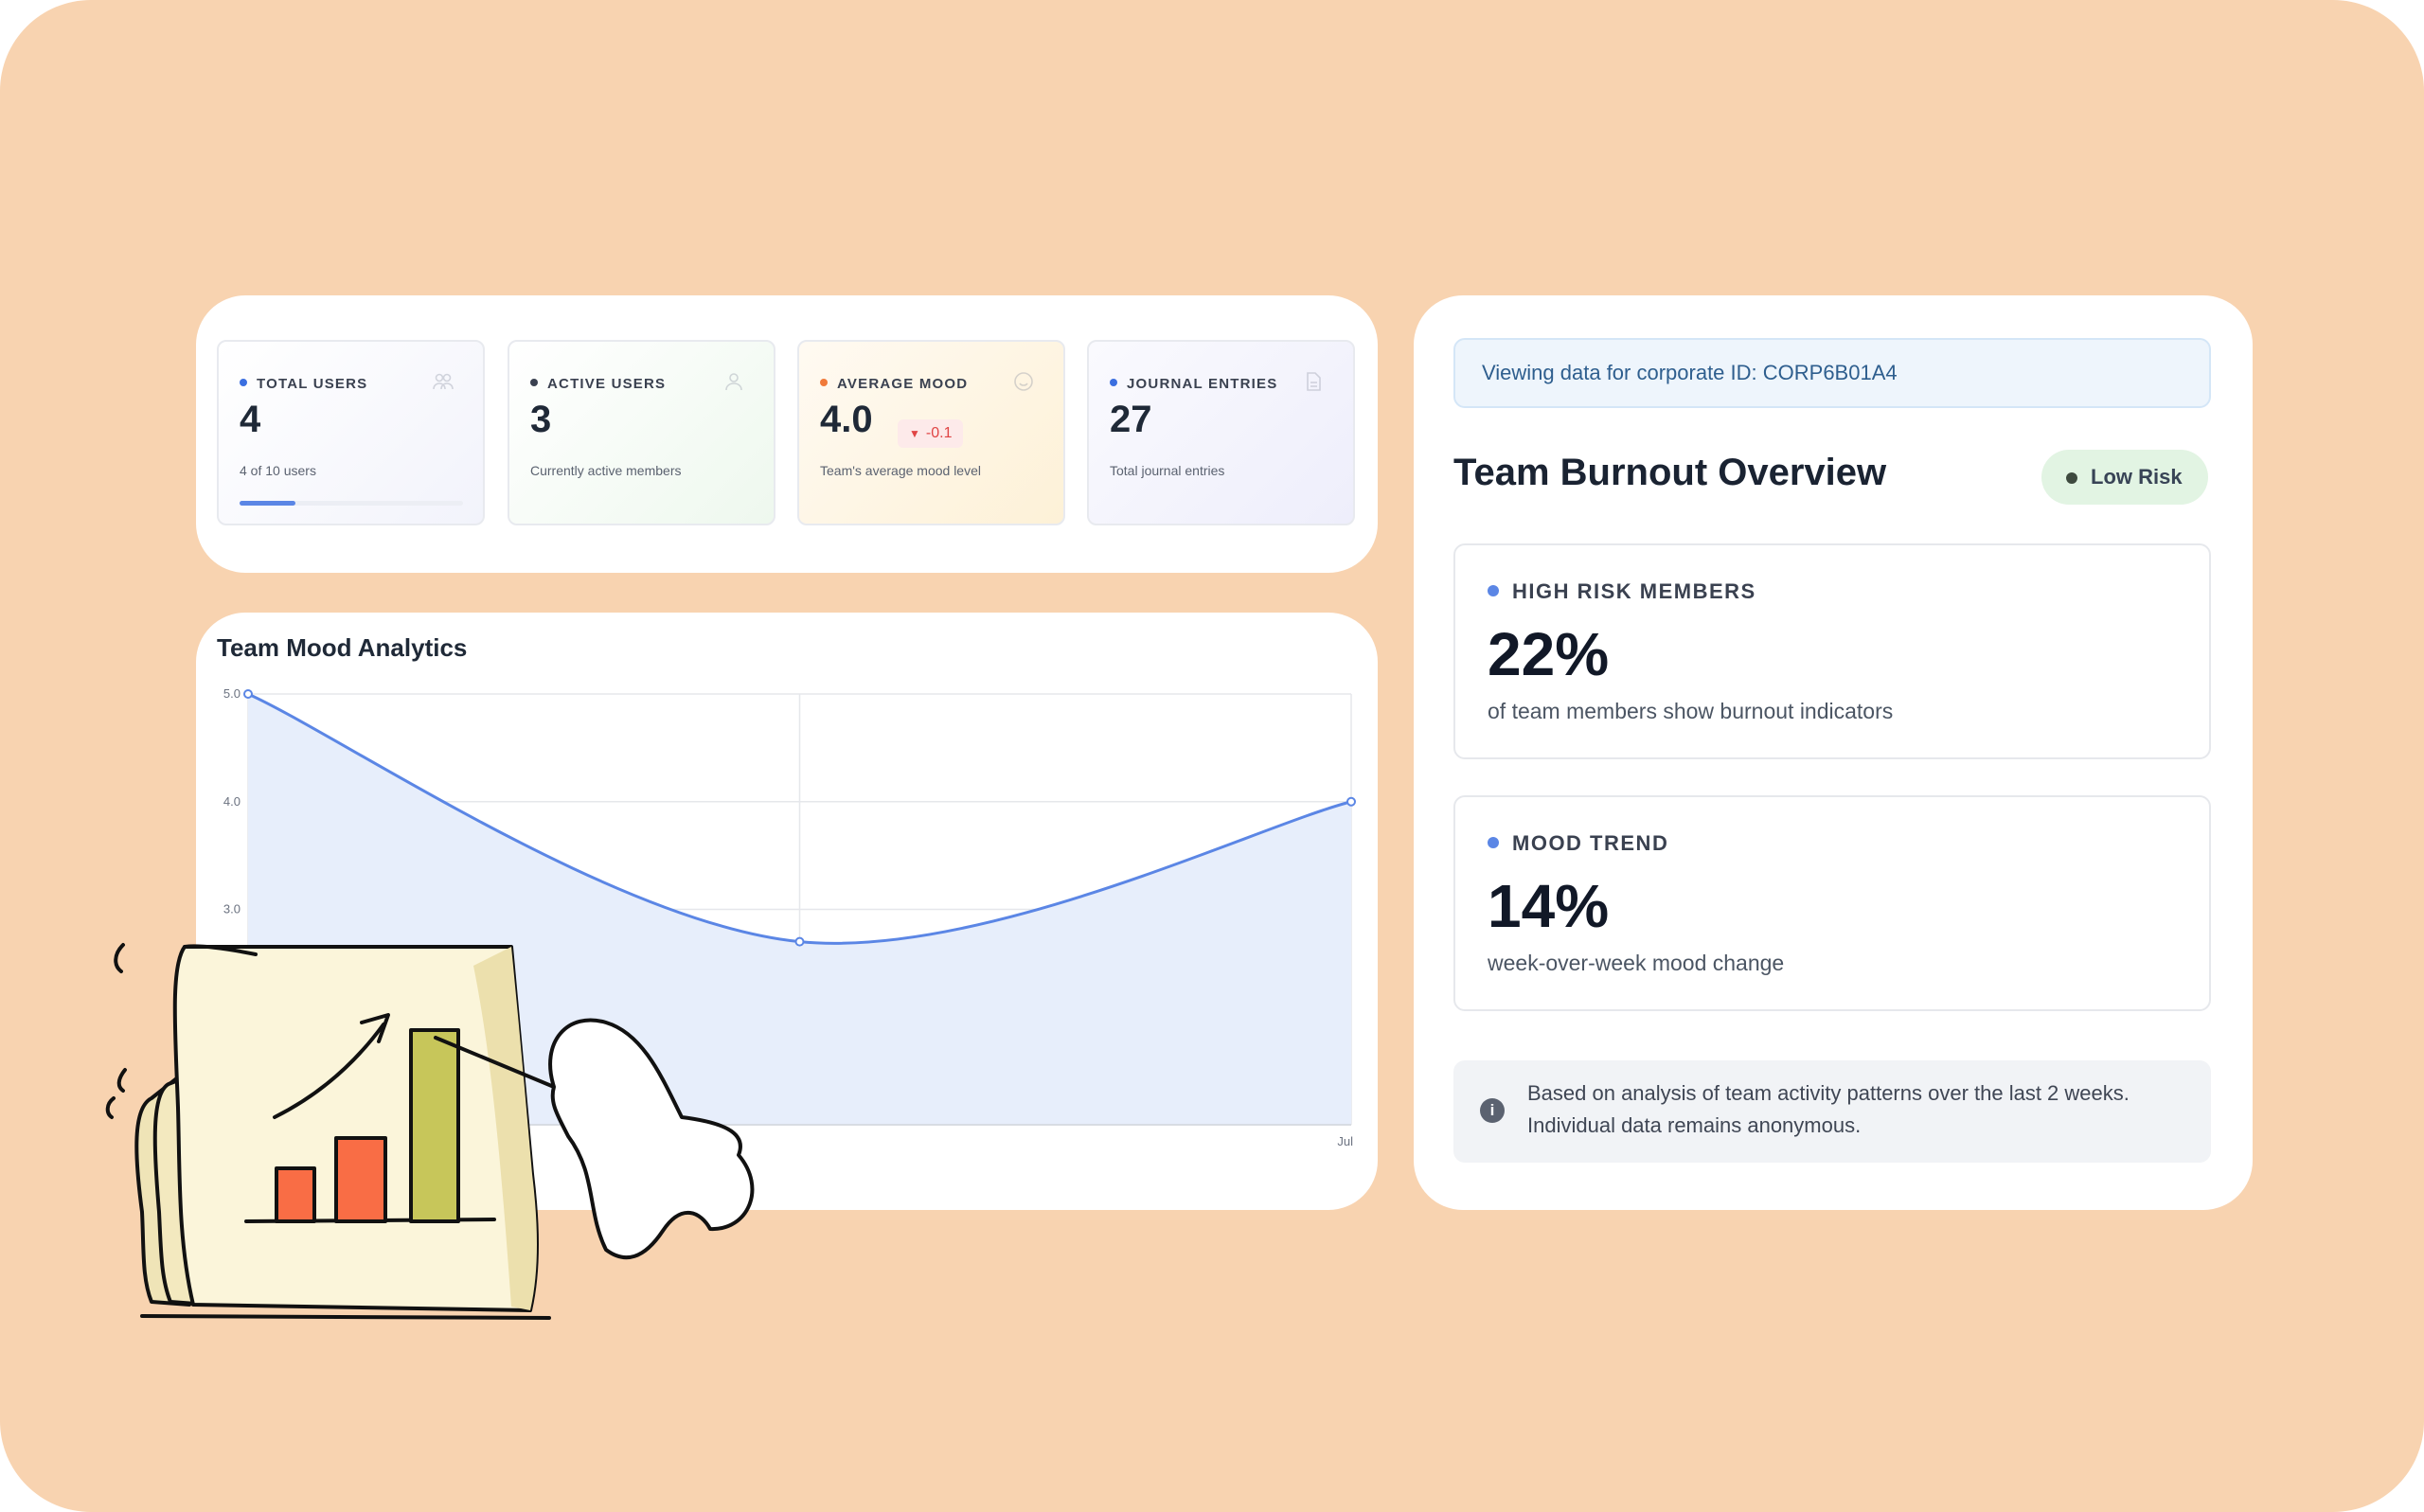 The height and width of the screenshot is (1512, 2424). I want to click on arrow-down-icon: ▼, so click(914, 433).